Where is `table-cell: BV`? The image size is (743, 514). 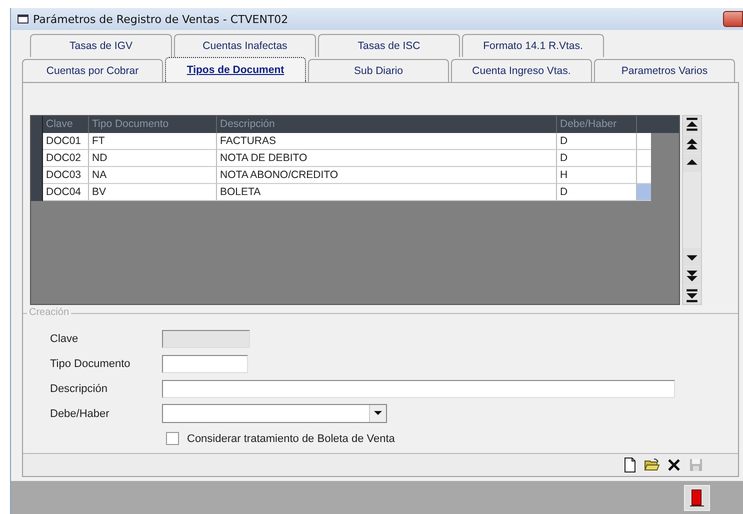 table-cell: BV is located at coordinates (153, 192).